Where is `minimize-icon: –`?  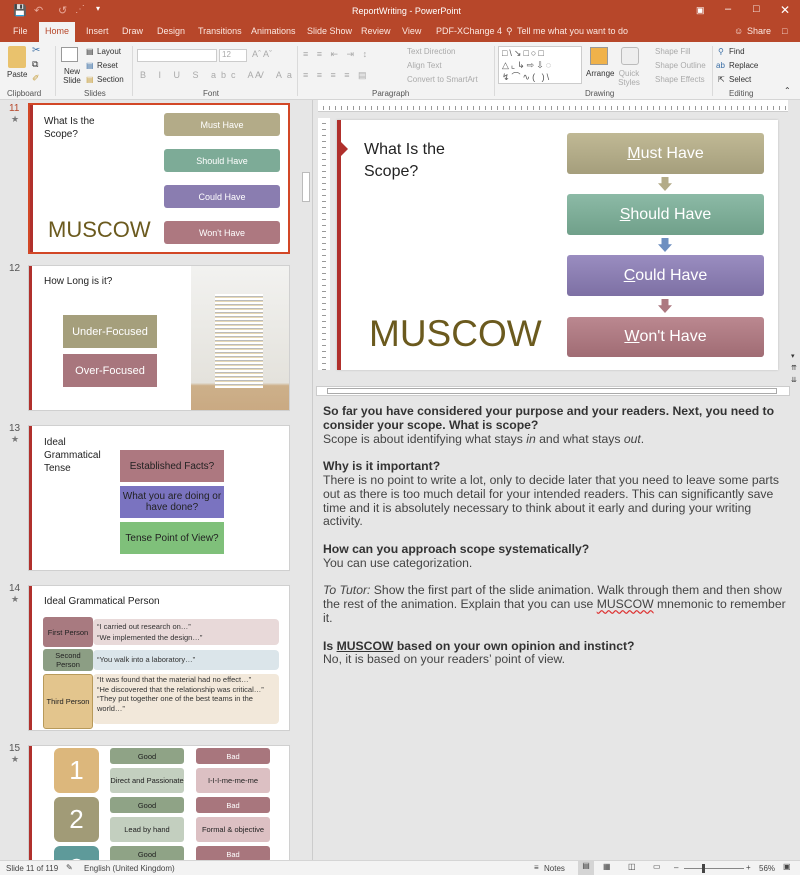 minimize-icon: – is located at coordinates (728, 9).